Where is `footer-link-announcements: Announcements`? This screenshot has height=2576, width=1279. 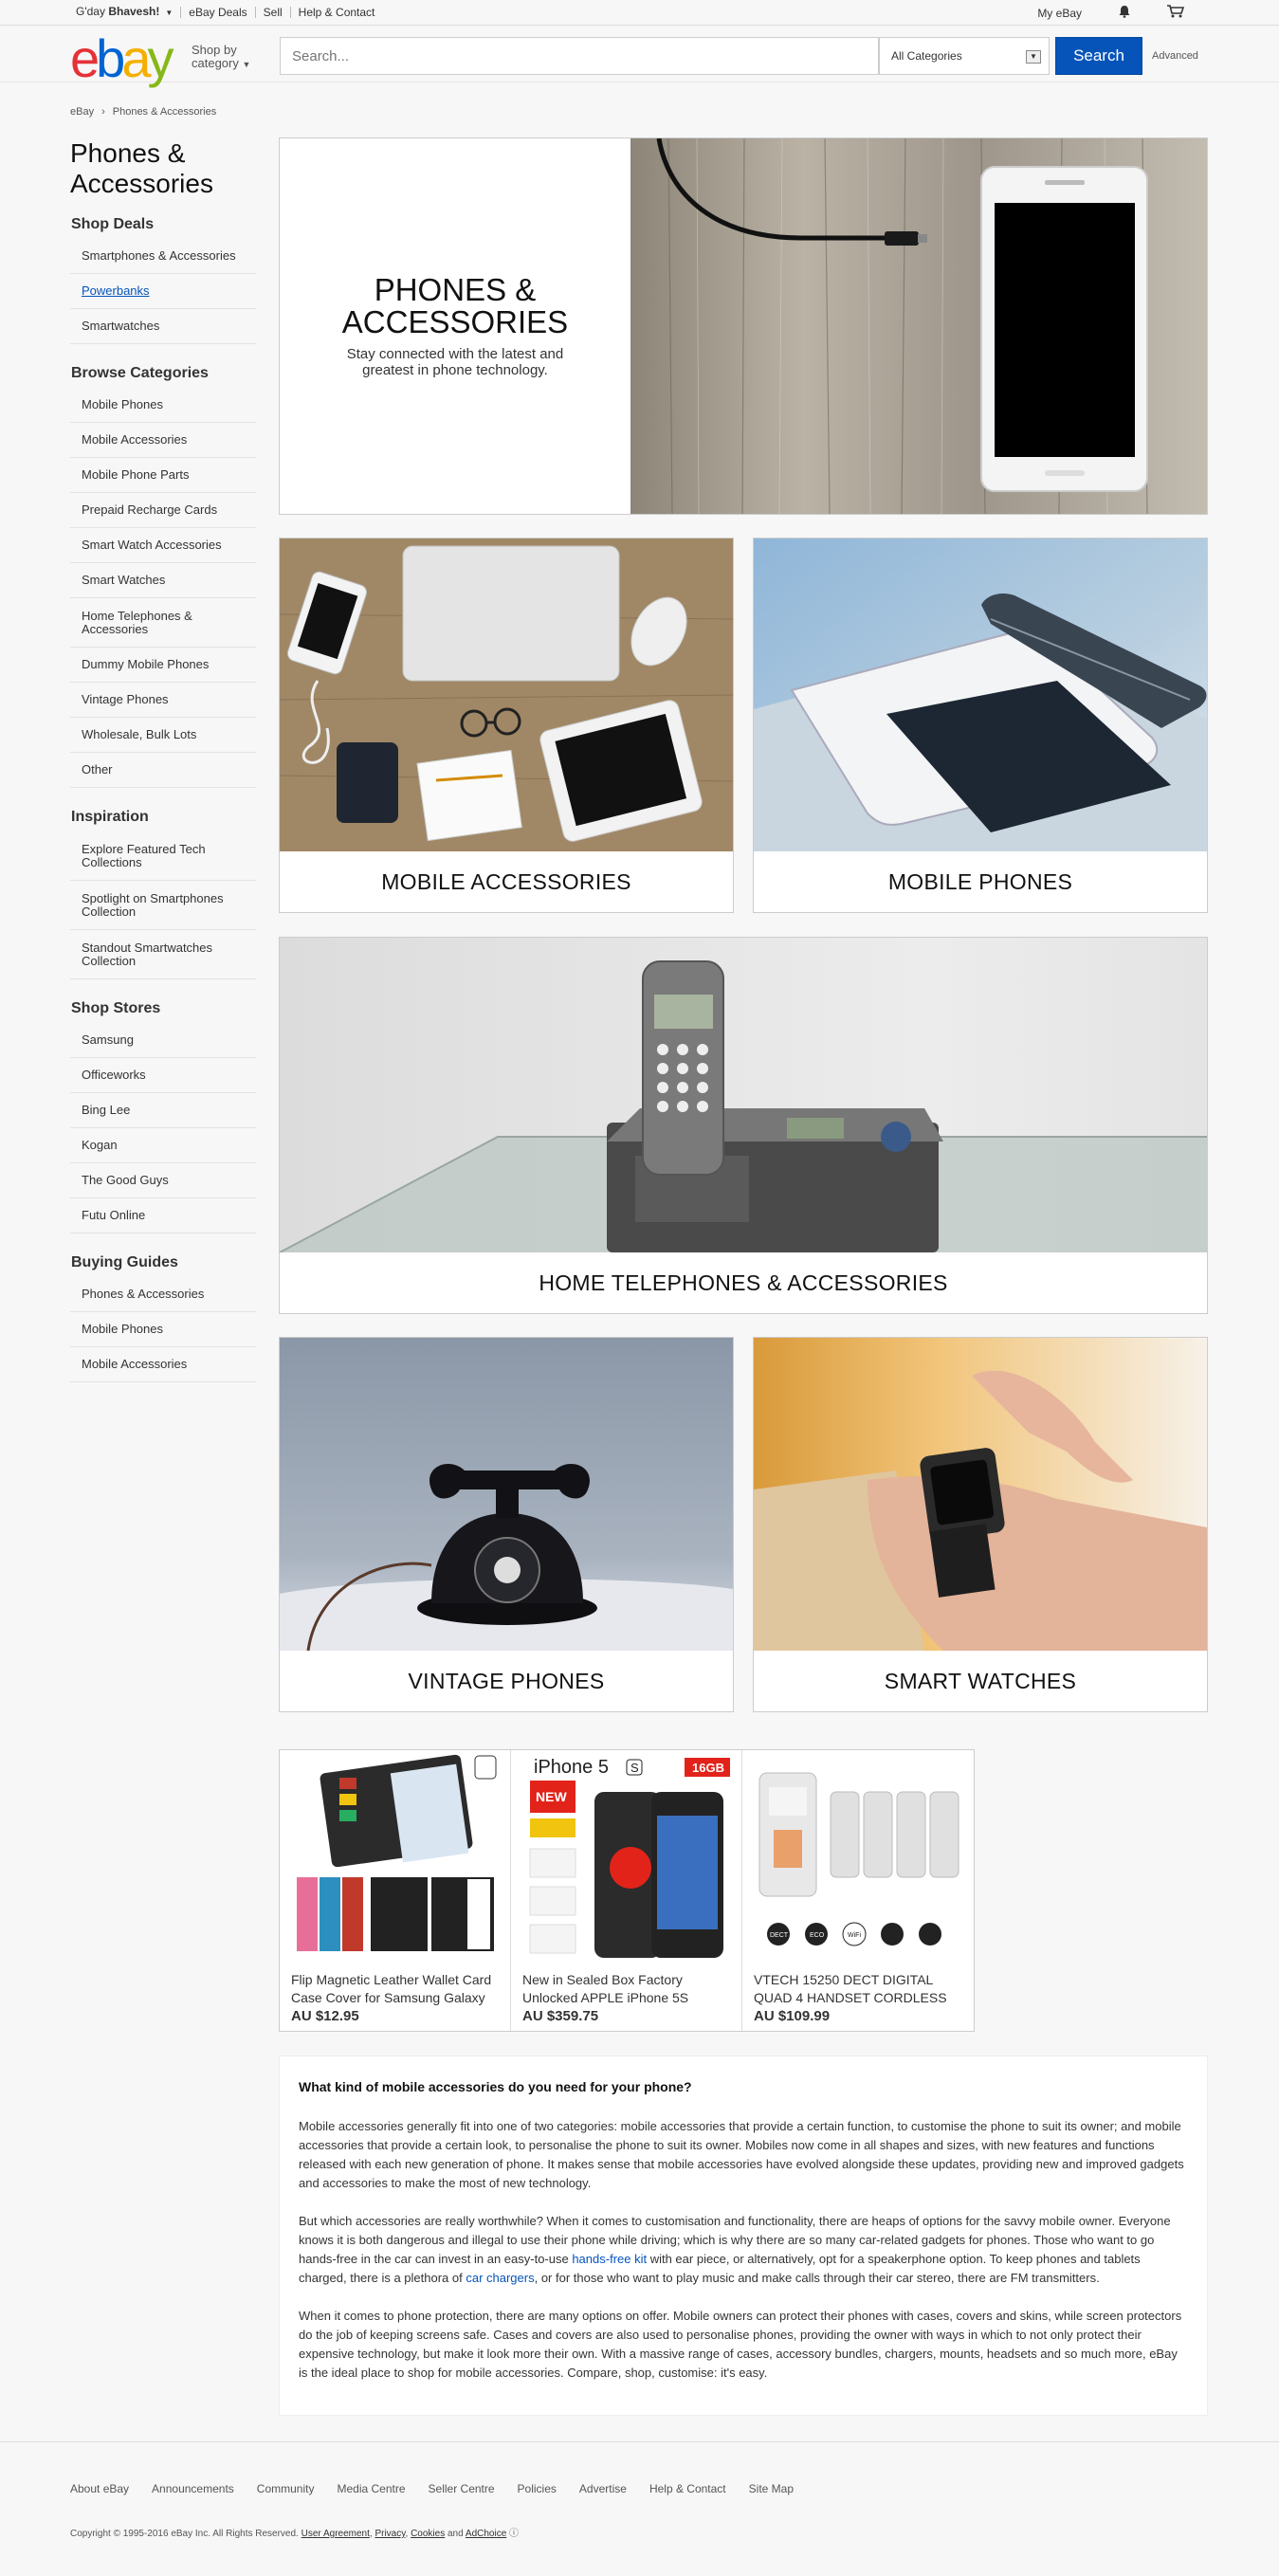 footer-link-announcements: Announcements is located at coordinates (193, 2488).